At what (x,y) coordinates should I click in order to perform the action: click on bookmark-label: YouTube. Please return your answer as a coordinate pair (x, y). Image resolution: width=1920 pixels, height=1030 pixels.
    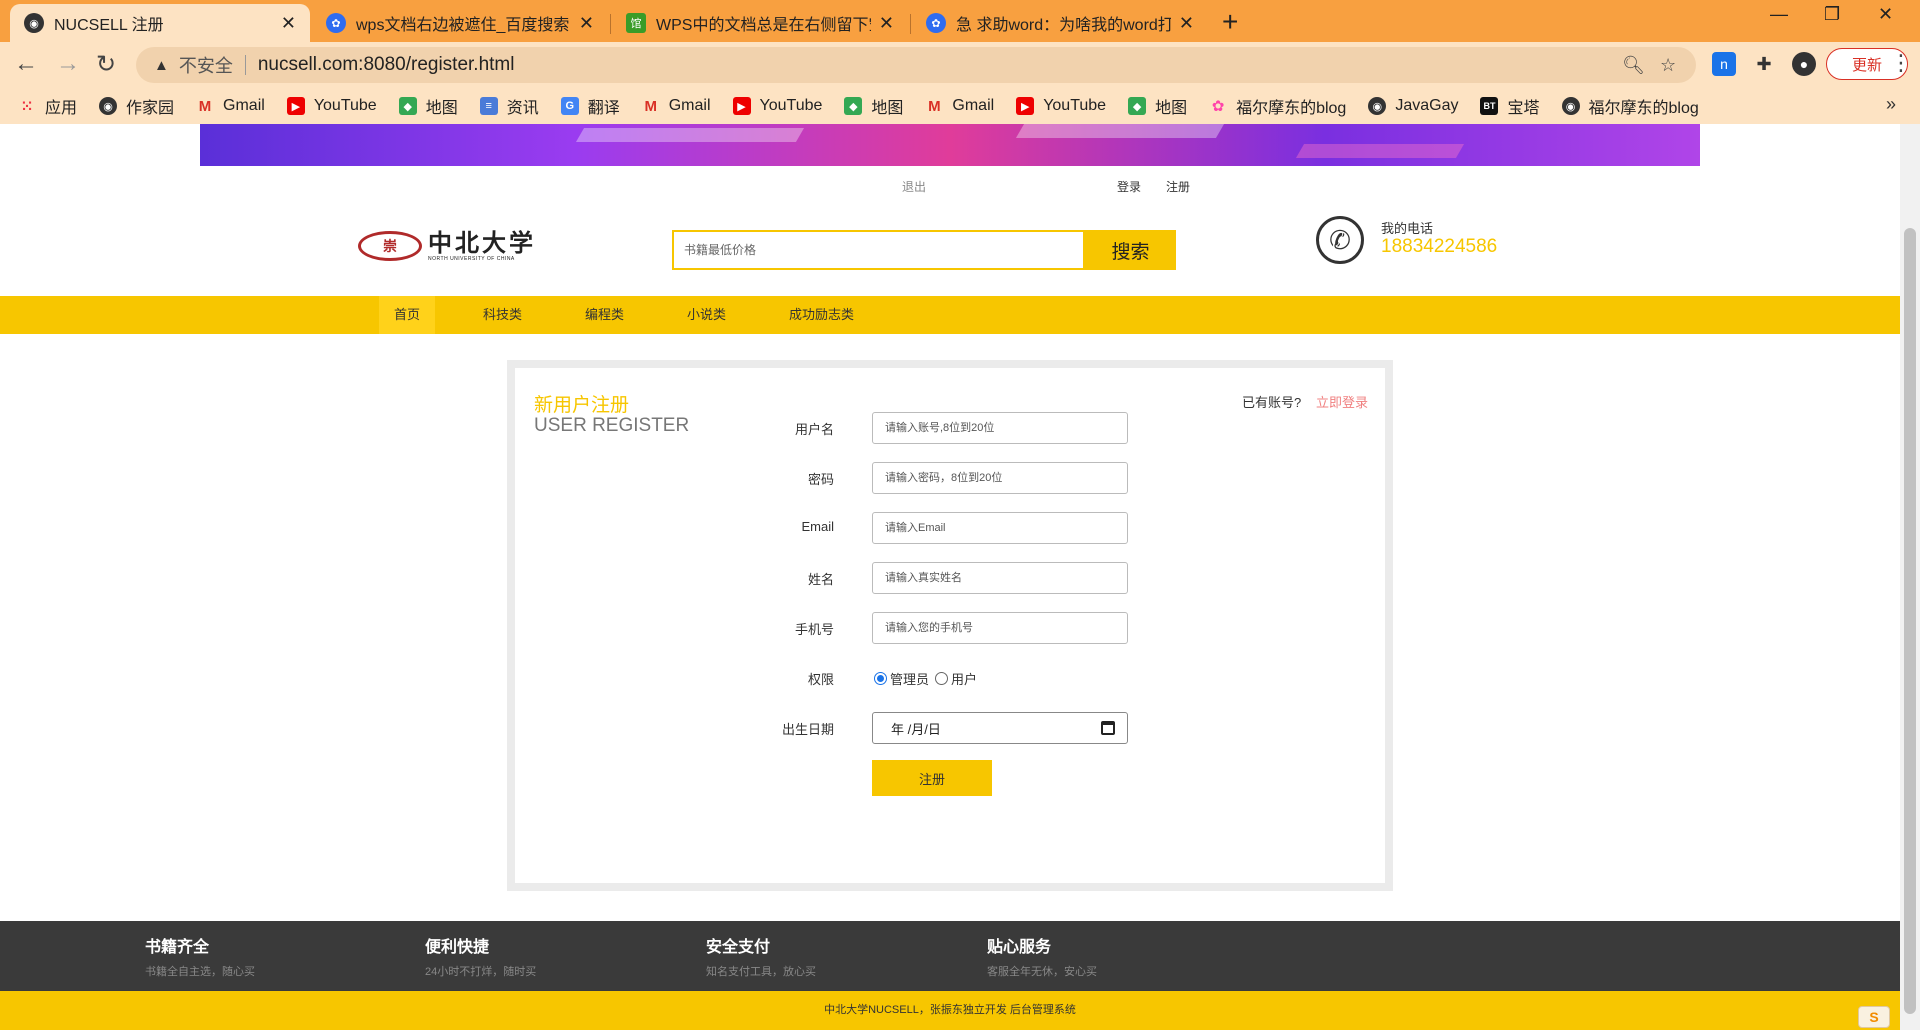
    Looking at the image, I should click on (1075, 105).